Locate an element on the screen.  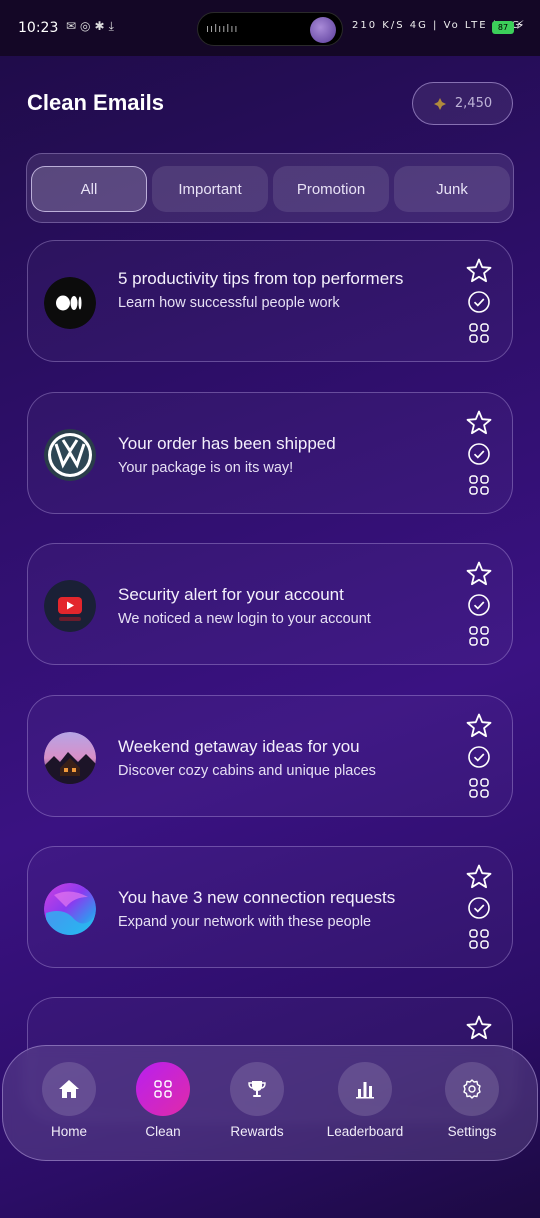
nav-home-button is located at coordinates (69, 1089).